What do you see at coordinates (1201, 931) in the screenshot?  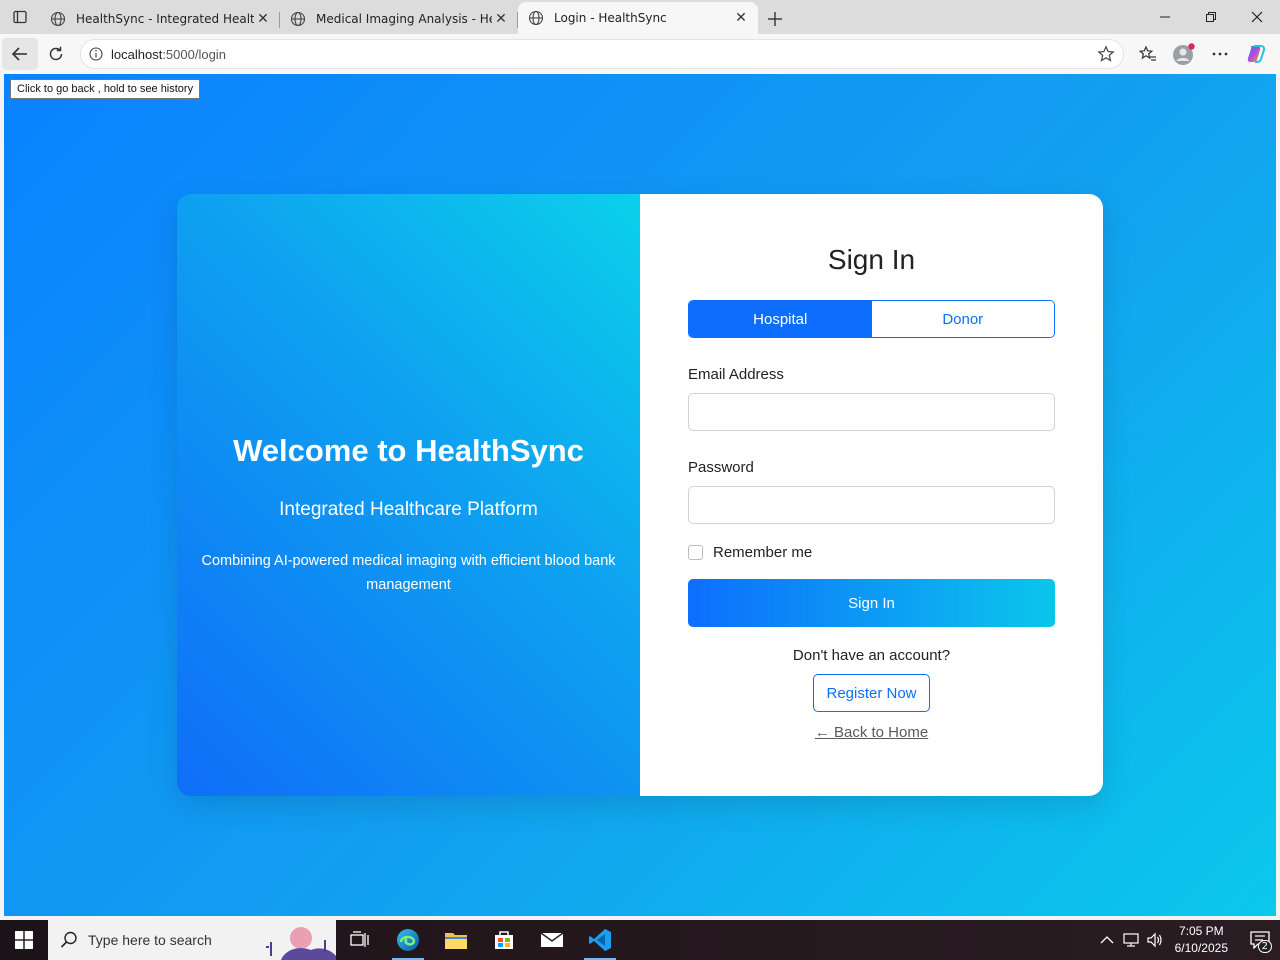 I see `clock-time: 7:05 PM` at bounding box center [1201, 931].